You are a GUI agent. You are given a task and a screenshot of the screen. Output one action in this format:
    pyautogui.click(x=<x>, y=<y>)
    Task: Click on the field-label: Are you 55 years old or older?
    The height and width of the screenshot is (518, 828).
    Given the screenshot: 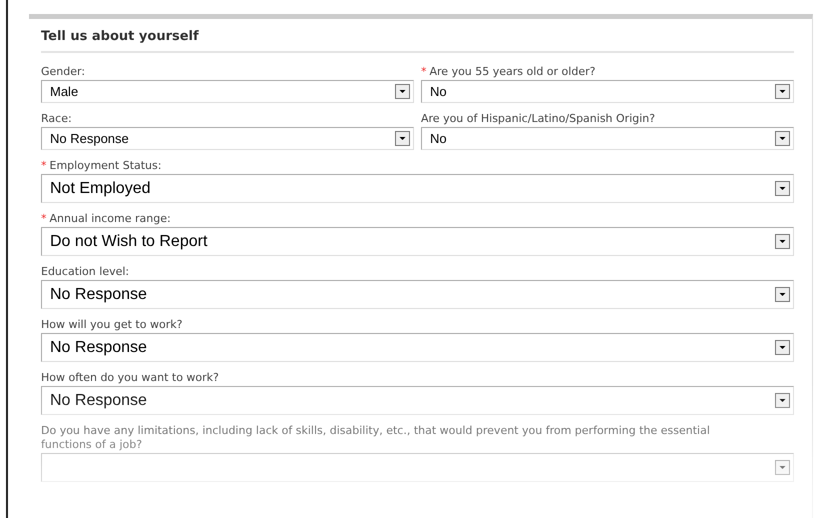 What is the action you would take?
    pyautogui.click(x=513, y=71)
    